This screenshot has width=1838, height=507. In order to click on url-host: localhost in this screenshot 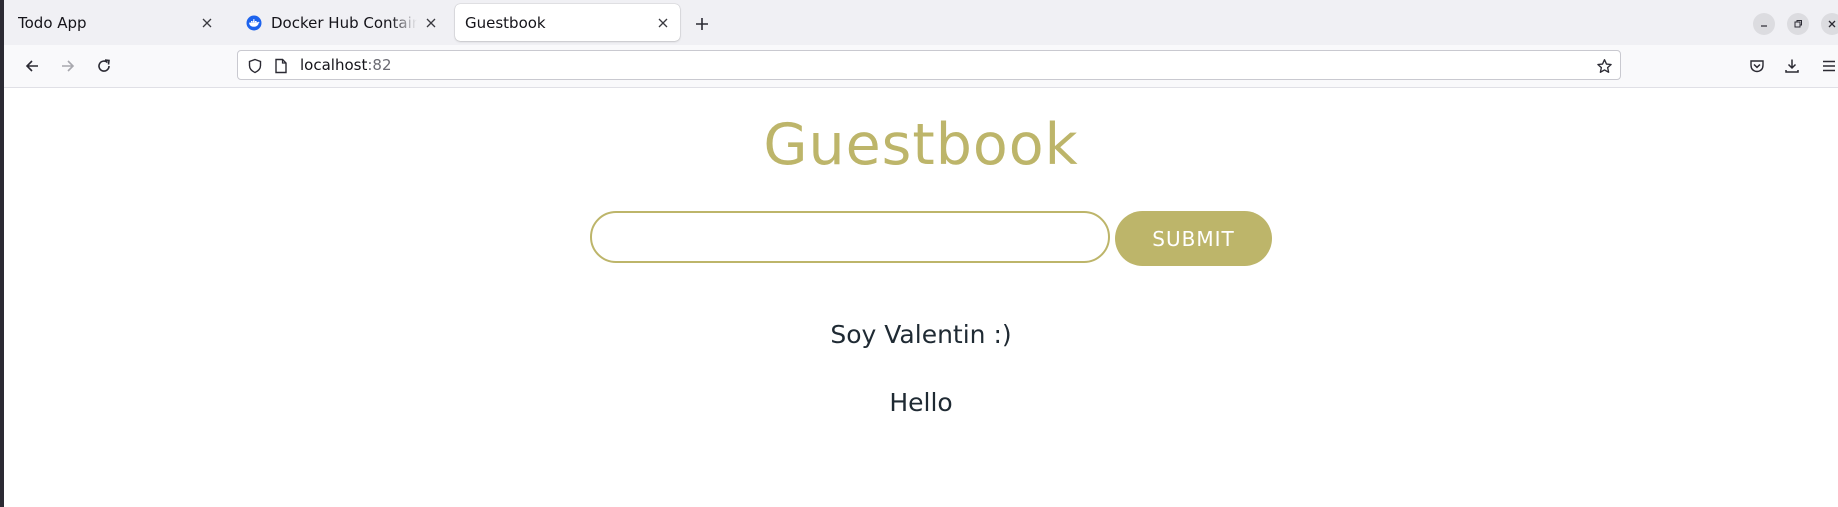, I will do `click(334, 65)`.